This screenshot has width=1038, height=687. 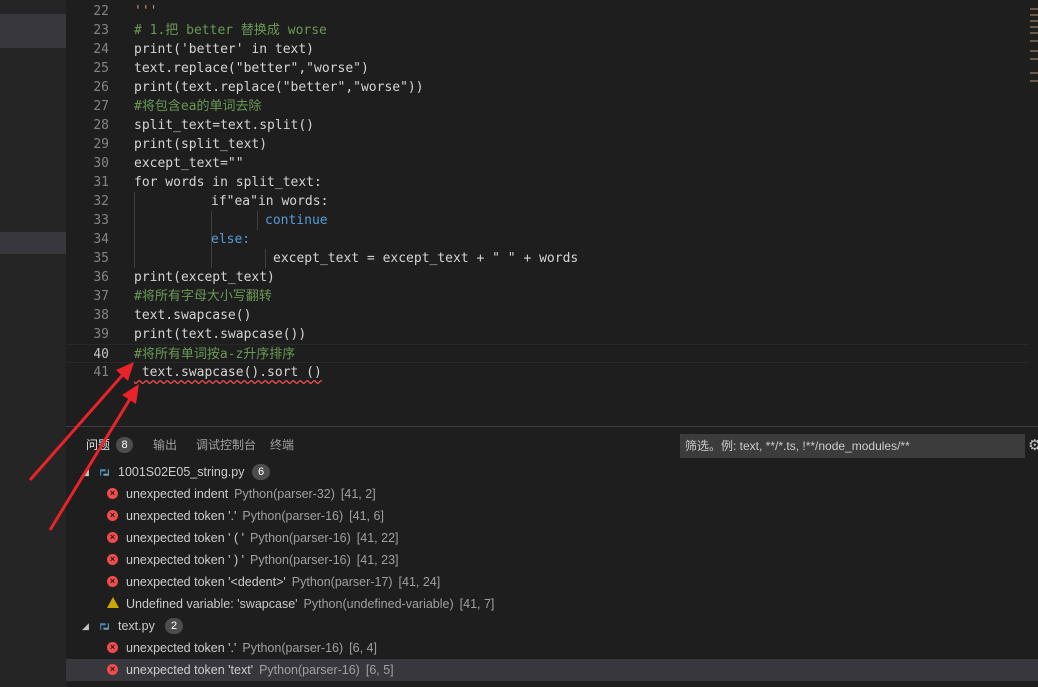 What do you see at coordinates (101, 258) in the screenshot?
I see `line-number: 35` at bounding box center [101, 258].